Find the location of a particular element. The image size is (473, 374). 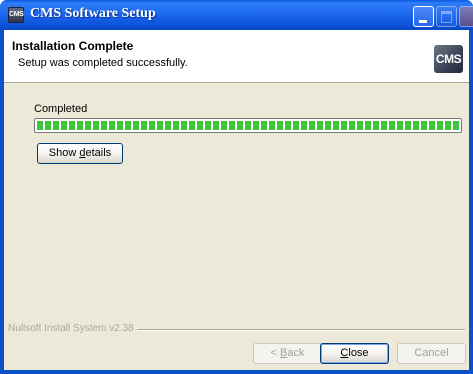

page-subtitle: Setup was completed successfully. is located at coordinates (103, 63).